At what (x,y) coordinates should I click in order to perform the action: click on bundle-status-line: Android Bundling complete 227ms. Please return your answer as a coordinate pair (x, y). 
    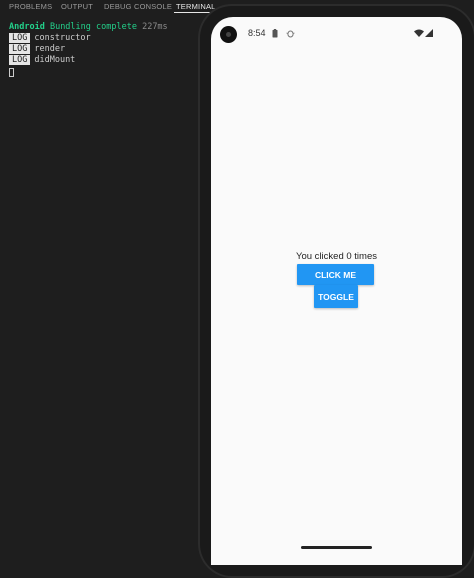
    Looking at the image, I should click on (88, 27).